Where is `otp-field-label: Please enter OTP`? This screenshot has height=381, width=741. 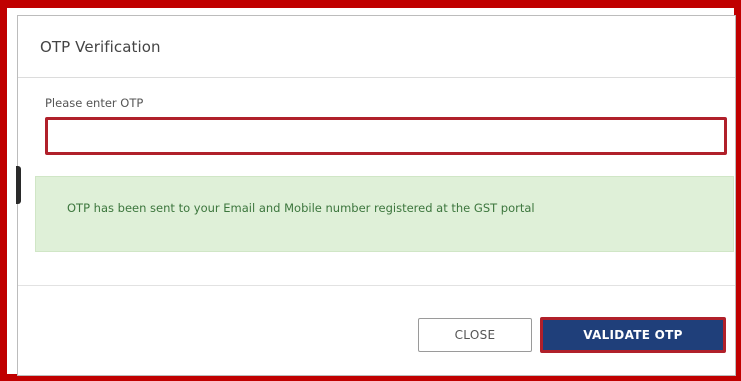
otp-field-label: Please enter OTP is located at coordinates (94, 103).